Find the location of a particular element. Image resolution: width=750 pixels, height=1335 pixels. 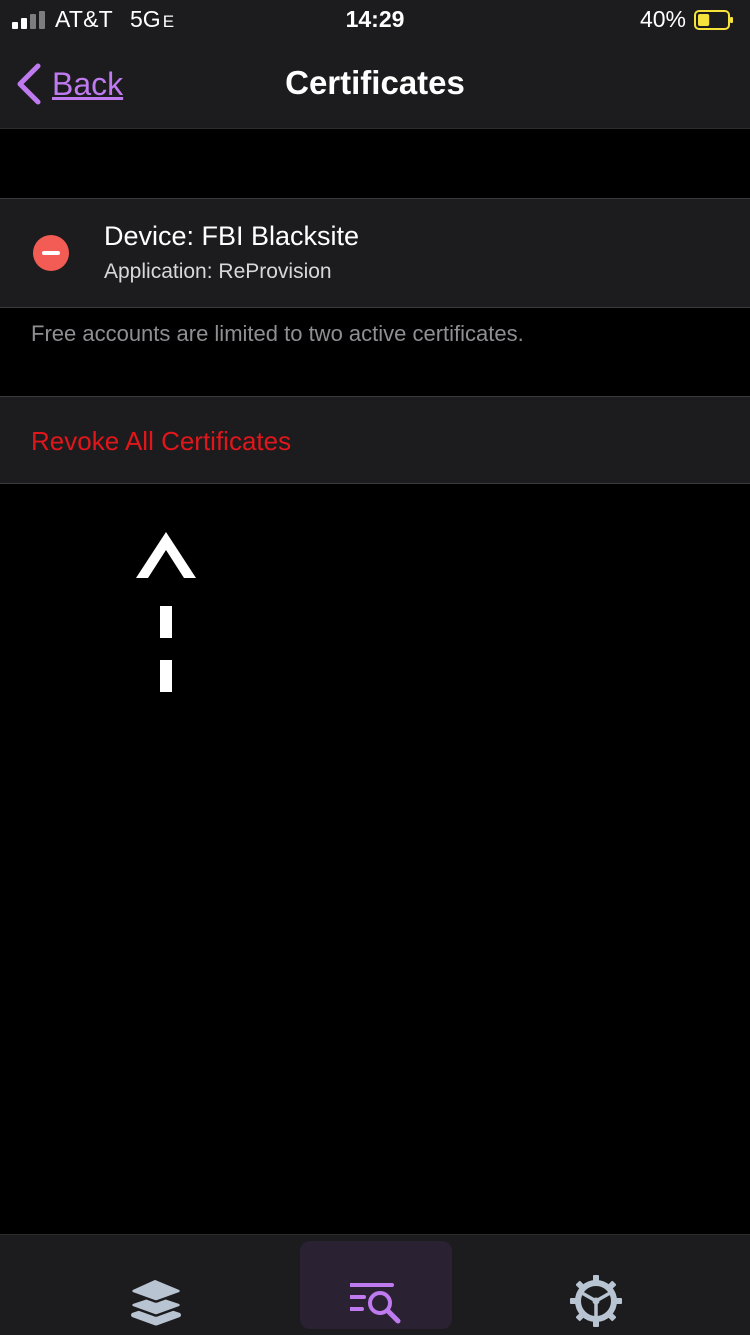

gear-icon is located at coordinates (596, 1301).